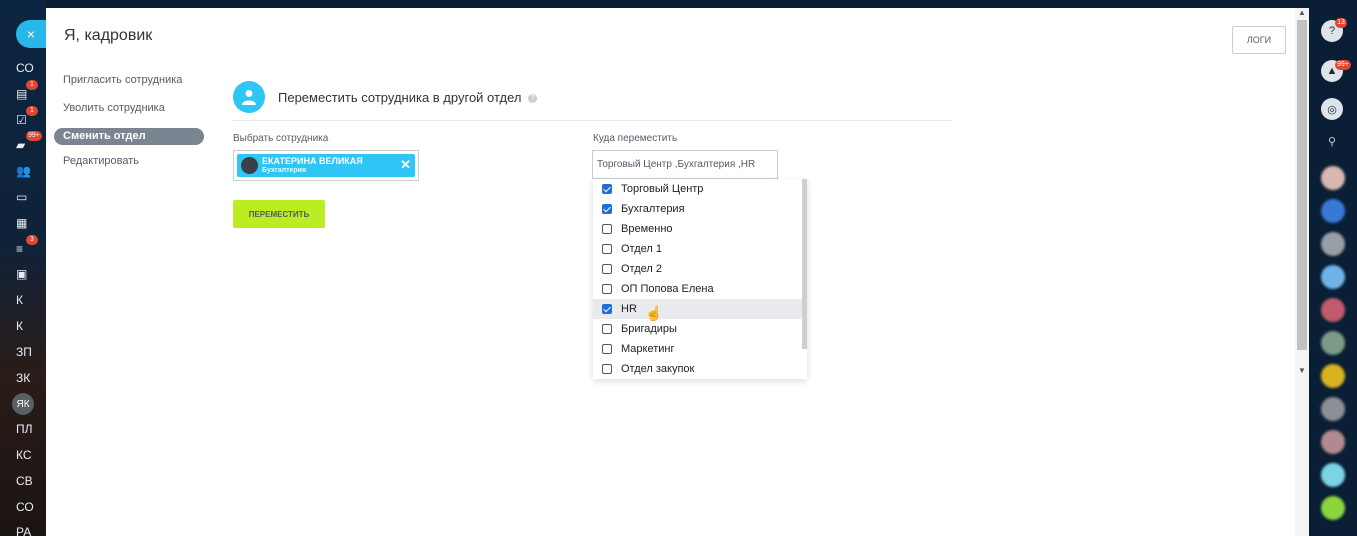 The height and width of the screenshot is (536, 1357). What do you see at coordinates (700, 249) in the screenshot?
I see `dropdown-option: Отдел 1` at bounding box center [700, 249].